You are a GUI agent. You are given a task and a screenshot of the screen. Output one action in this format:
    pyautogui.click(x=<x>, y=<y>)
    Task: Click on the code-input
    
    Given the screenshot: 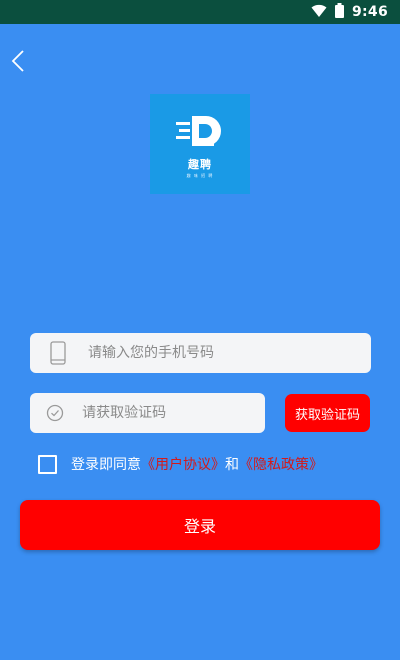 What is the action you would take?
    pyautogui.click(x=172, y=413)
    